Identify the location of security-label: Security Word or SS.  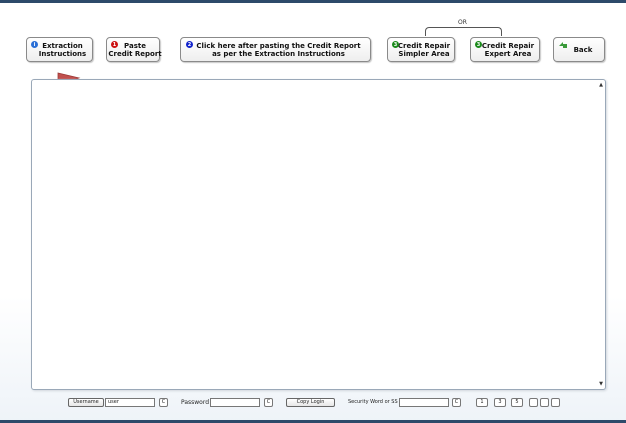
(373, 402).